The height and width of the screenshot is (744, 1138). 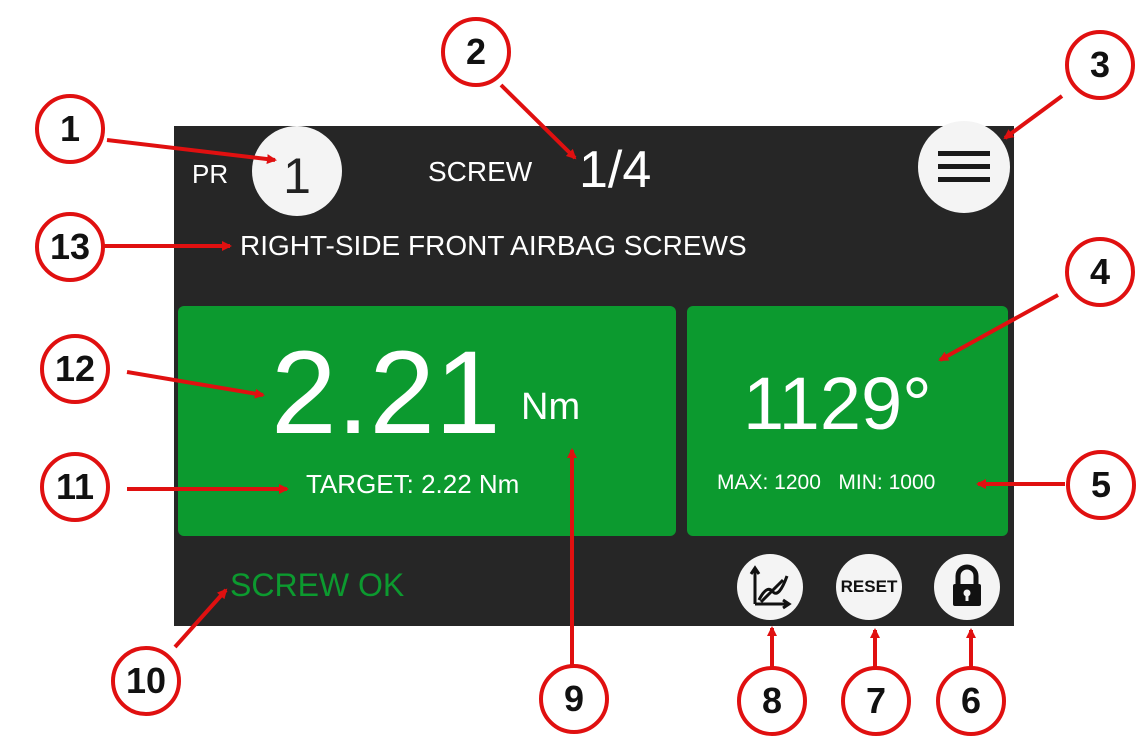 What do you see at coordinates (75, 369) in the screenshot?
I see `callout-12: 12` at bounding box center [75, 369].